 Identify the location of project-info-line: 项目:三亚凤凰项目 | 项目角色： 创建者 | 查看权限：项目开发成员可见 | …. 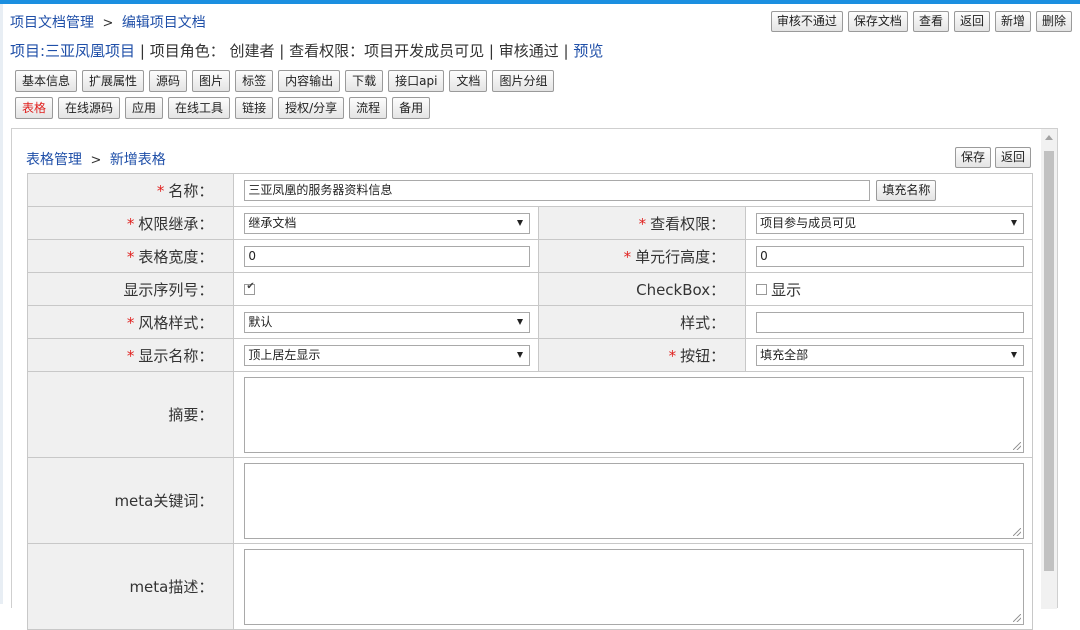
(306, 50).